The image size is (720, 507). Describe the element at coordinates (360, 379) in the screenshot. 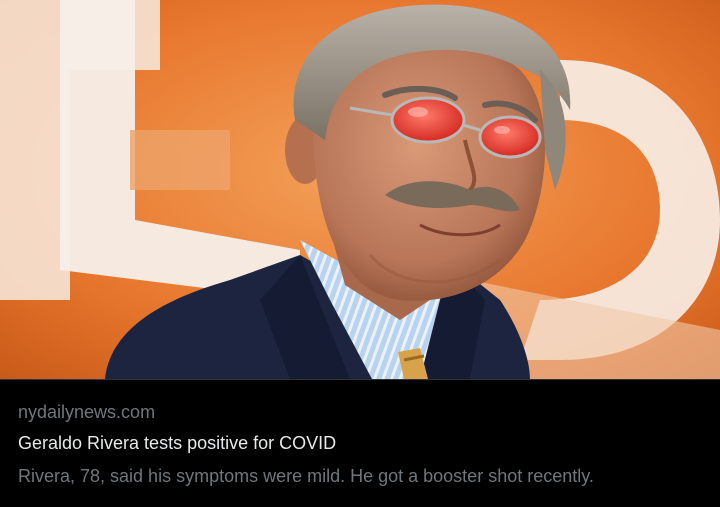

I see `card-divider` at that location.